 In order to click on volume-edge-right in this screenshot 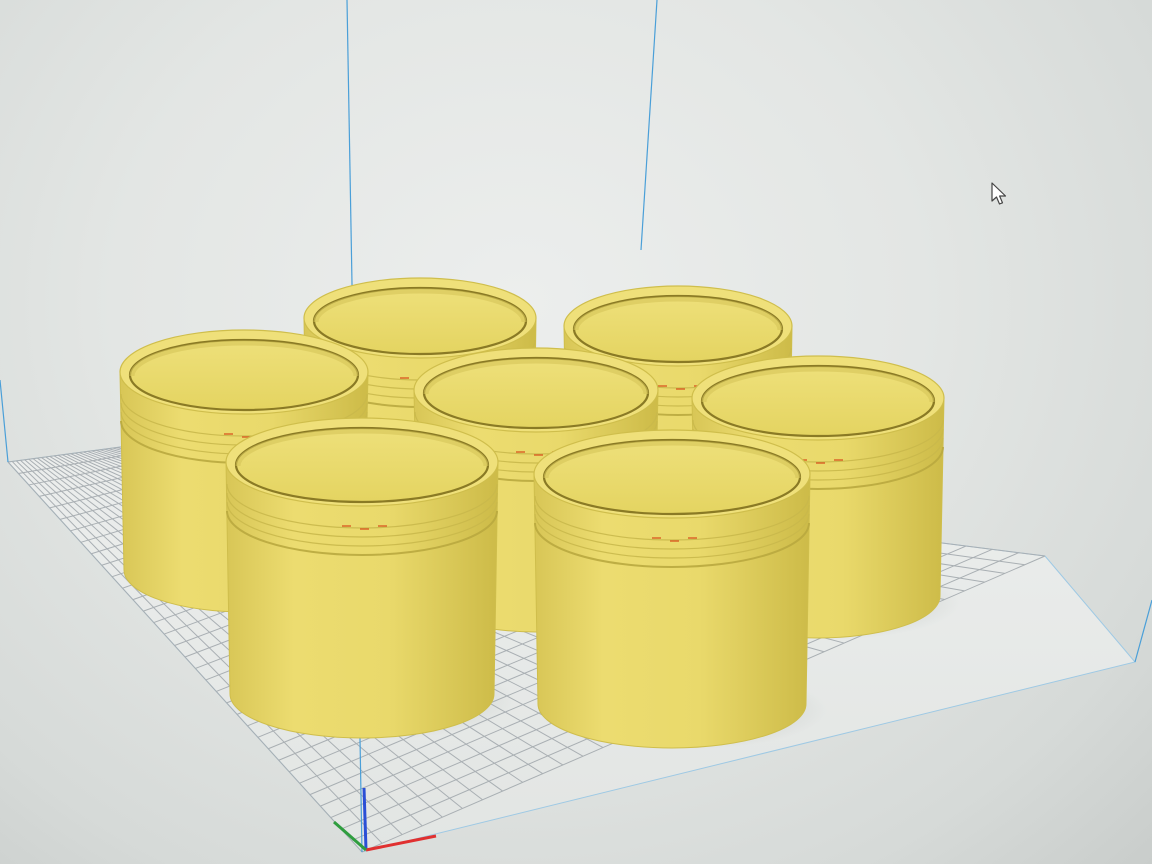, I will do `click(1143, 631)`.